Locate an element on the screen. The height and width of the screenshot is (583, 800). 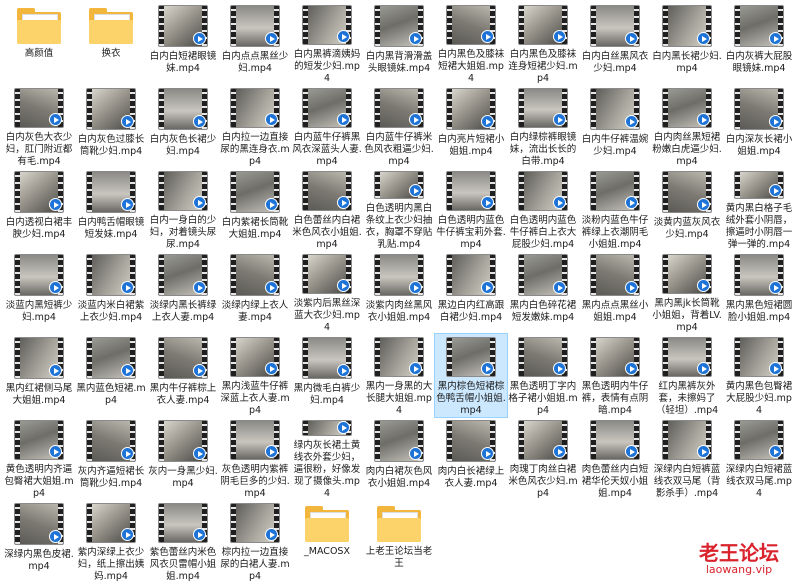
video-file-item: 深绿内白短裙蓝线衣双马尾.mp4 is located at coordinates (759, 458).